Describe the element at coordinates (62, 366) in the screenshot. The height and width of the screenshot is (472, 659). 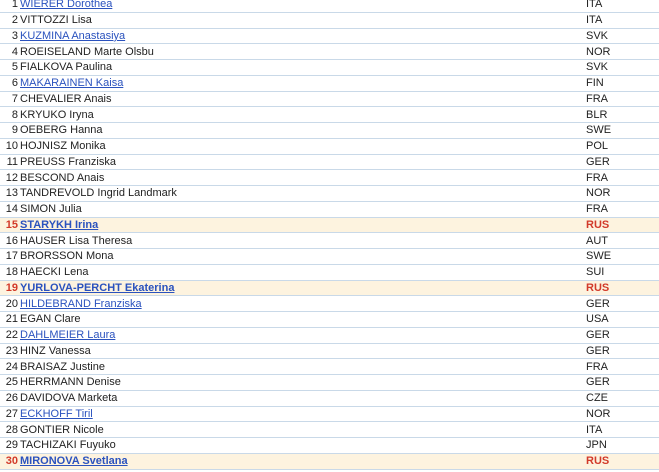
I see `athlete-name: BRAISAZ Justine` at that location.